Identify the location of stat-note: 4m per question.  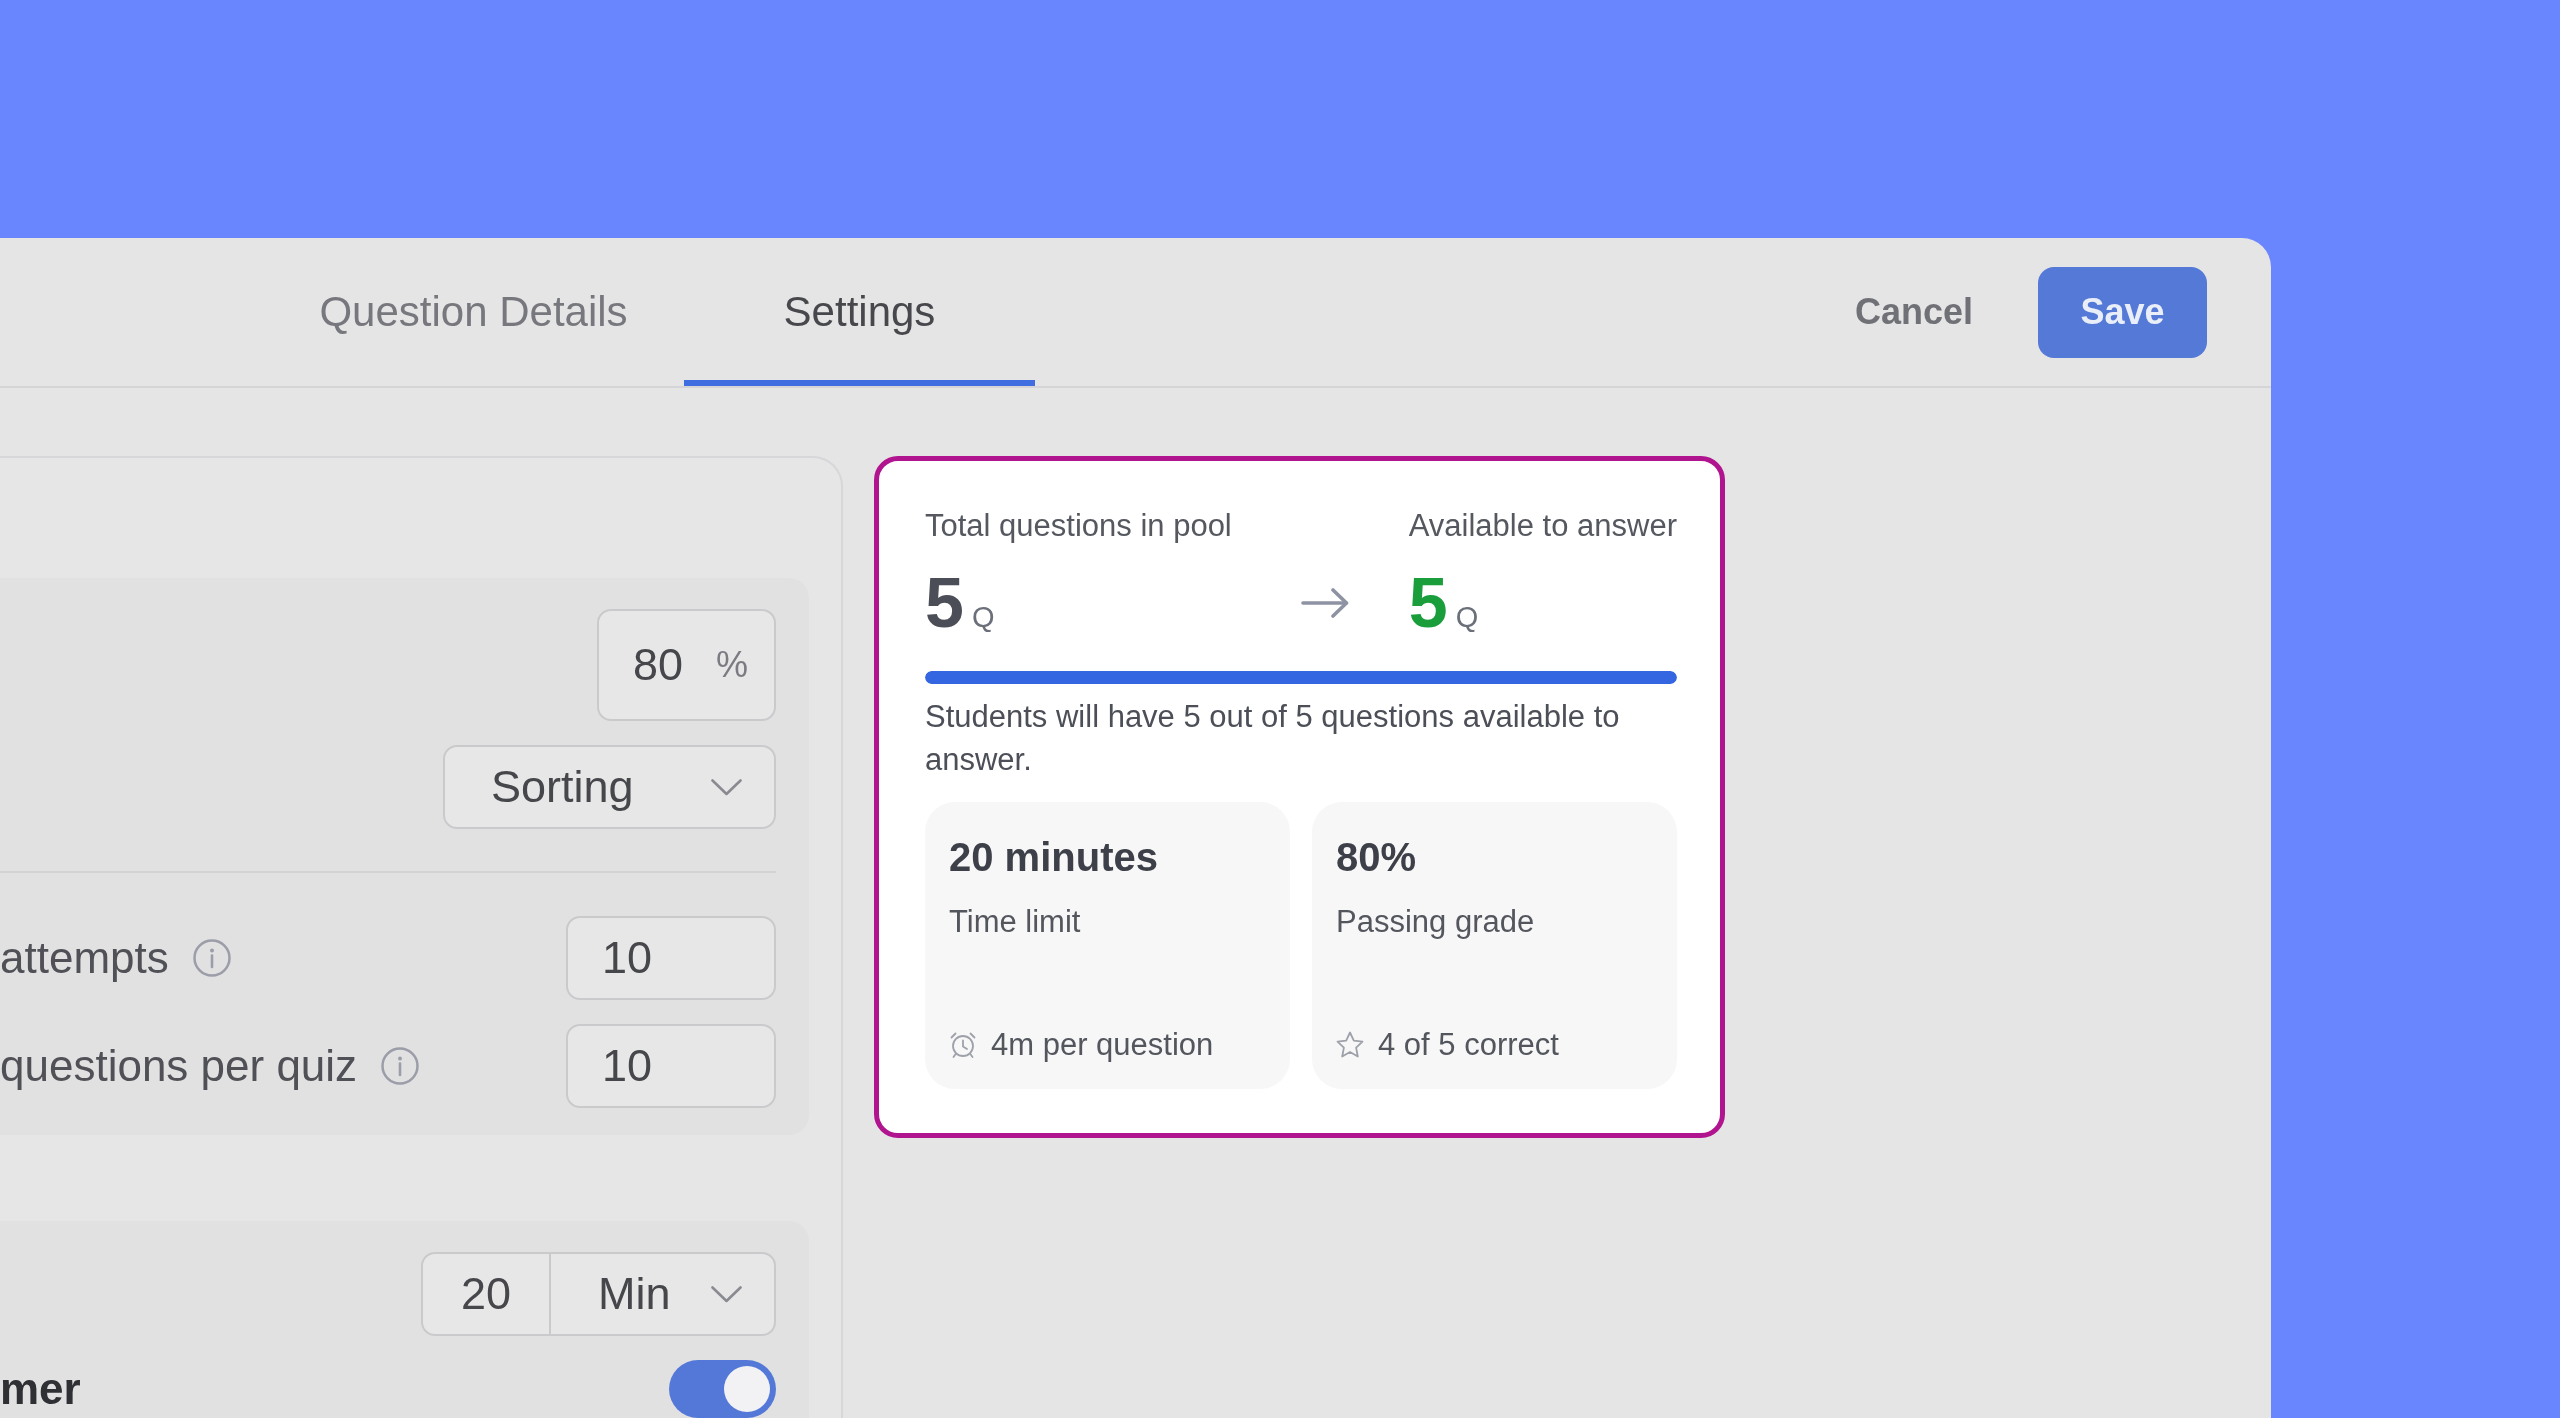
(1102, 1045).